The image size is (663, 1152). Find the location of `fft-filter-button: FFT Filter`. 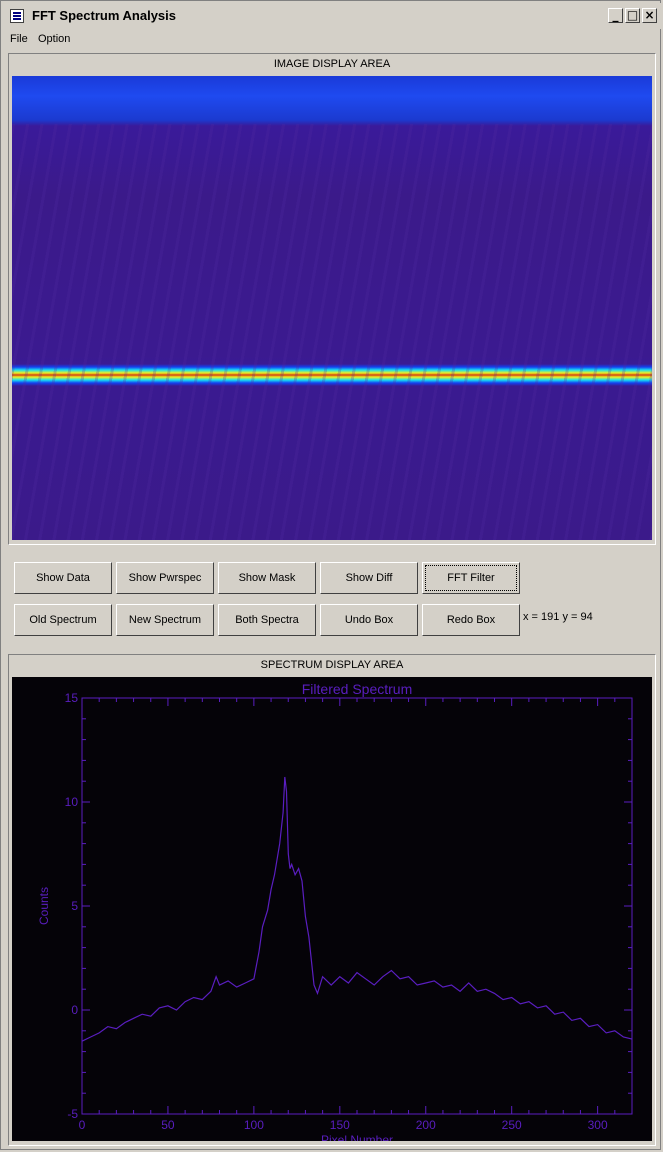

fft-filter-button: FFT Filter is located at coordinates (471, 578).